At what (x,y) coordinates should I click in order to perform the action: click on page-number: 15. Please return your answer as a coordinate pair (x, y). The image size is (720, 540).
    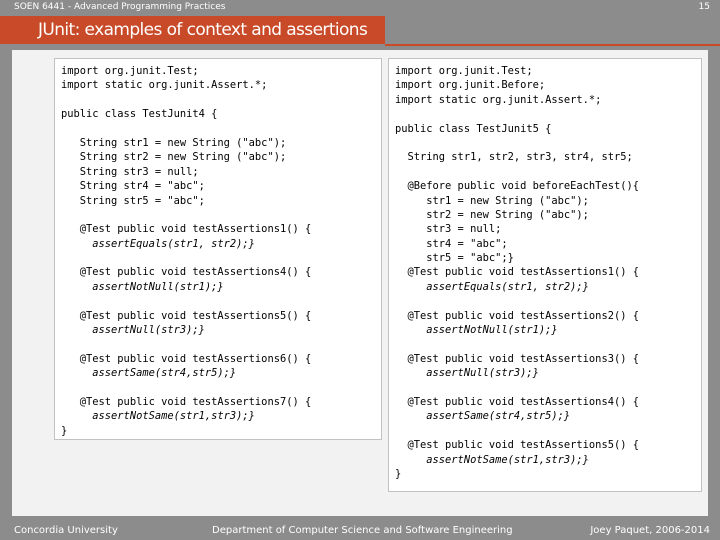
    Looking at the image, I should click on (704, 7).